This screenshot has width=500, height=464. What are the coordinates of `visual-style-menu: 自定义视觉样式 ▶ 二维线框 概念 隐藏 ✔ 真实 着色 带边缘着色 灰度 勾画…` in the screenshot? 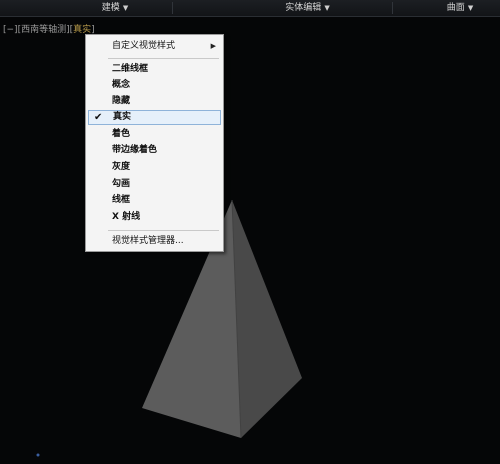 It's located at (154, 143).